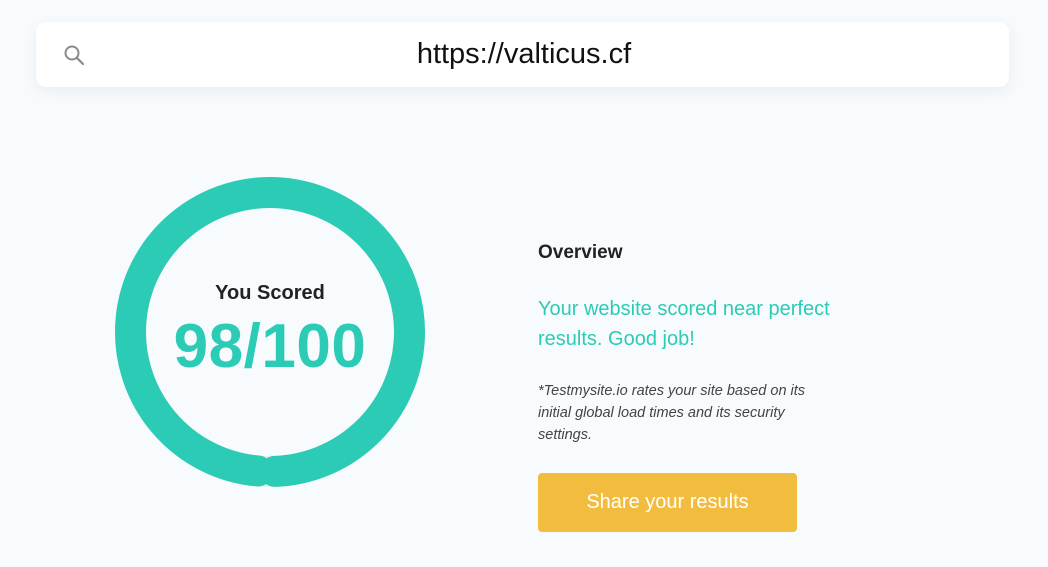 The image size is (1048, 567). Describe the element at coordinates (524, 54) in the screenshot. I see `url-input` at that location.